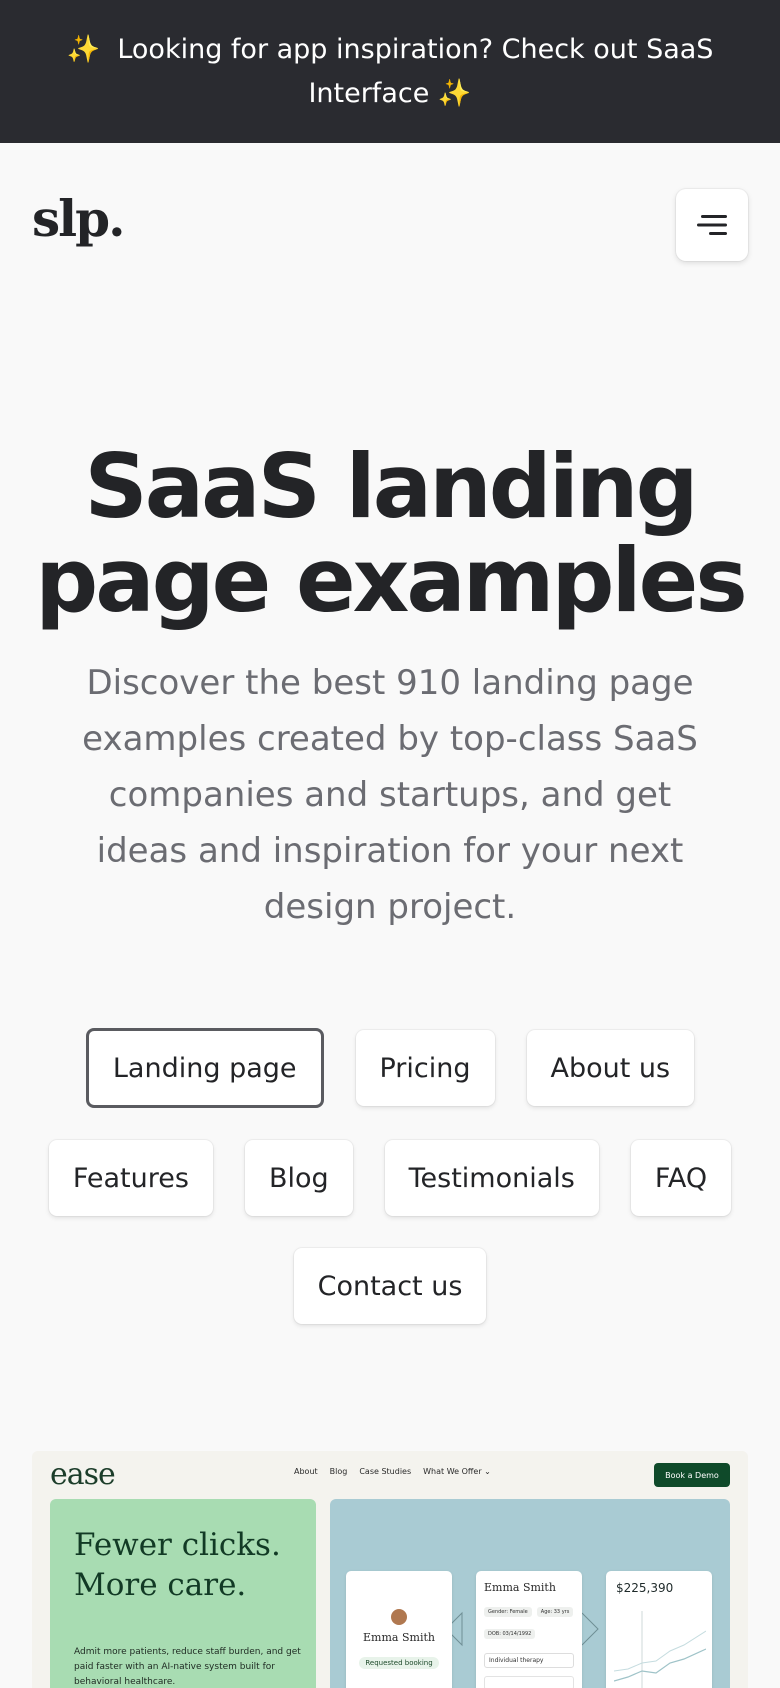 This screenshot has height=1688, width=780. Describe the element at coordinates (298, 1178) in the screenshot. I see `tag-blog: Blog` at that location.